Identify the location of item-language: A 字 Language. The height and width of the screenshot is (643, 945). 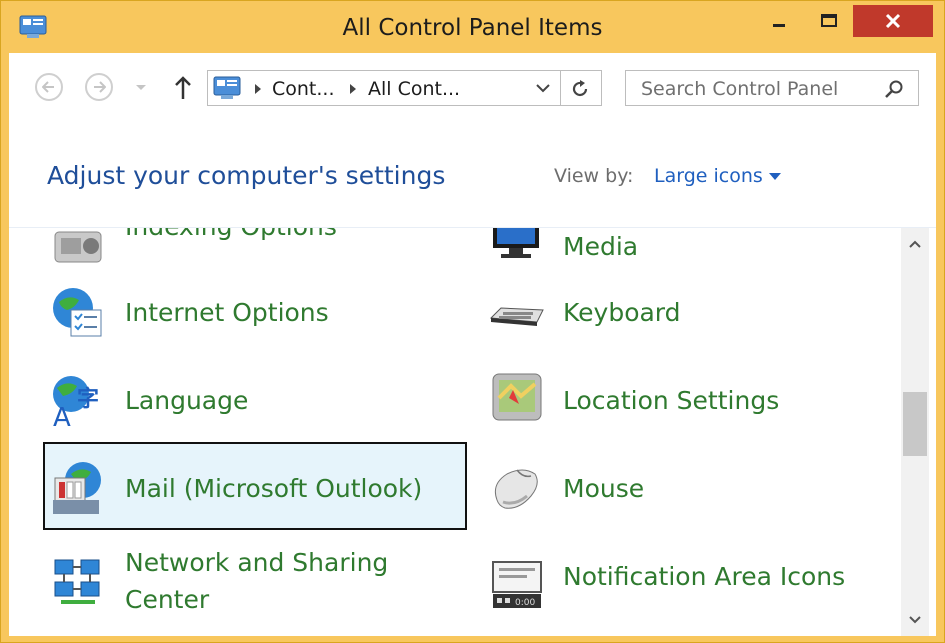
(255, 404).